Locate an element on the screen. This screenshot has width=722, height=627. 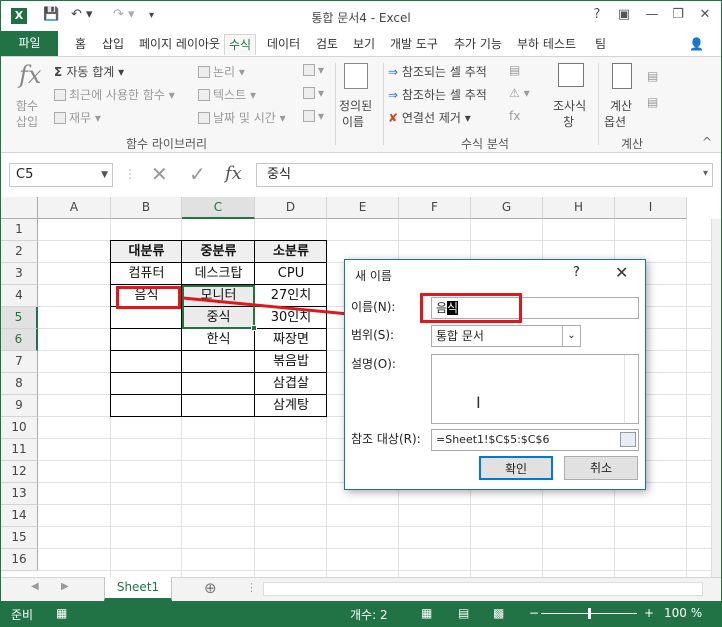
row-header: 15 is located at coordinates (19, 538).